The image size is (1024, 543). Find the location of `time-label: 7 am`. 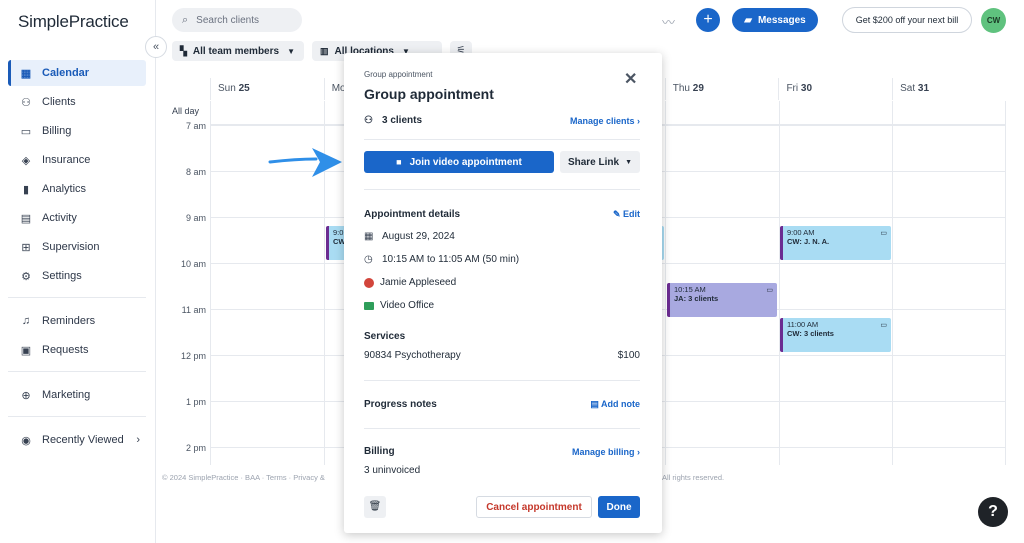

time-label: 7 am is located at coordinates (195, 126).